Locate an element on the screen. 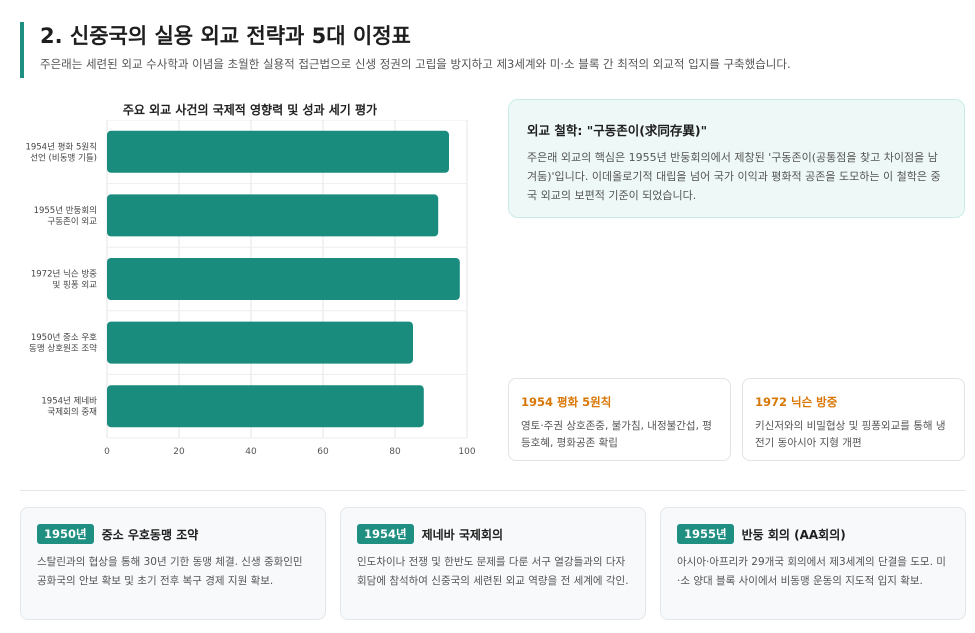 Image resolution: width=975 pixels, height=633 pixels. category-label: 1950년 중소 우호 is located at coordinates (64, 337).